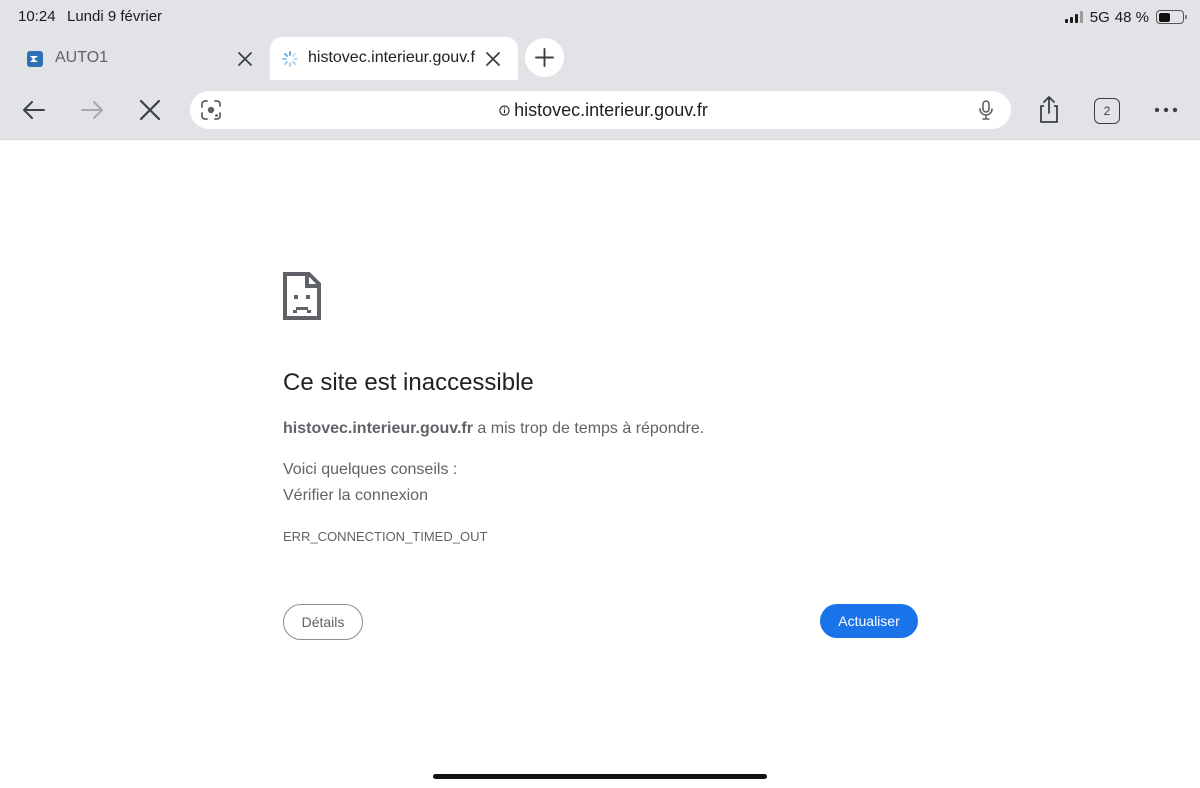  I want to click on address-bar: histovec.interieur.gouv.fr, so click(600, 110).